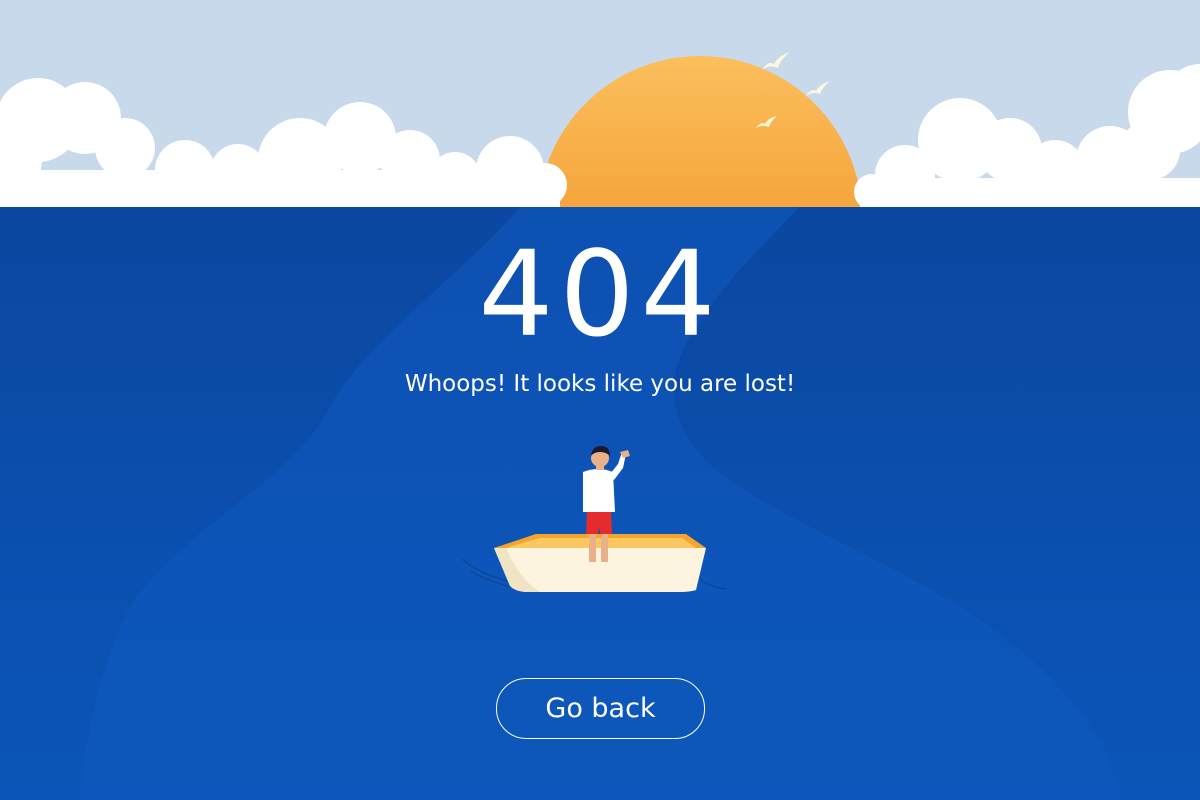 This screenshot has height=800, width=1200. I want to click on cloud-left, so click(283, 142).